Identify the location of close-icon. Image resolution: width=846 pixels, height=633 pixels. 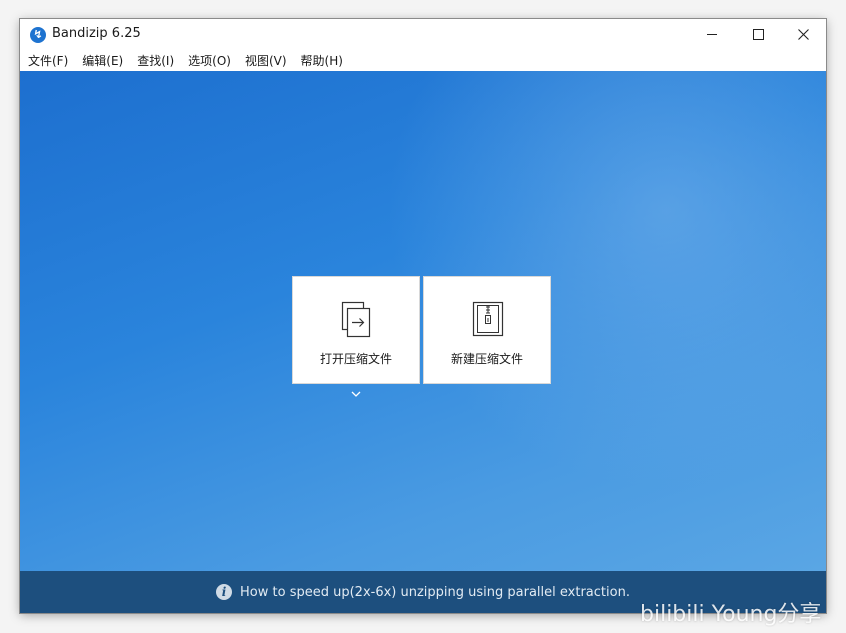
(803, 34).